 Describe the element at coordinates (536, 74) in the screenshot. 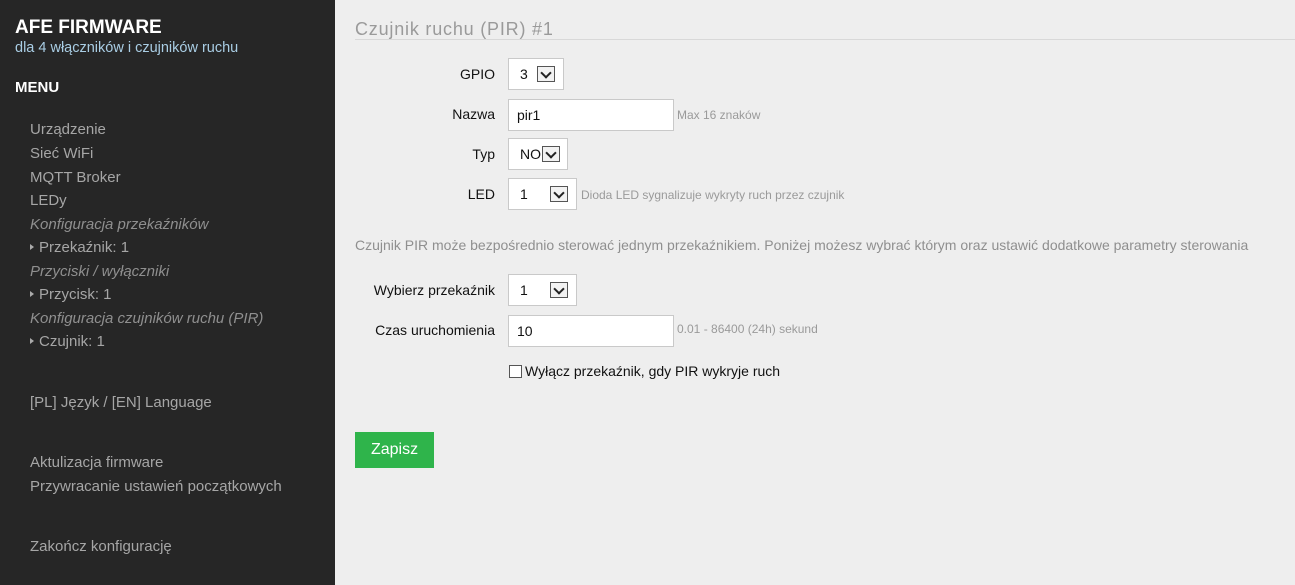

I see `gpio-select: 3` at that location.